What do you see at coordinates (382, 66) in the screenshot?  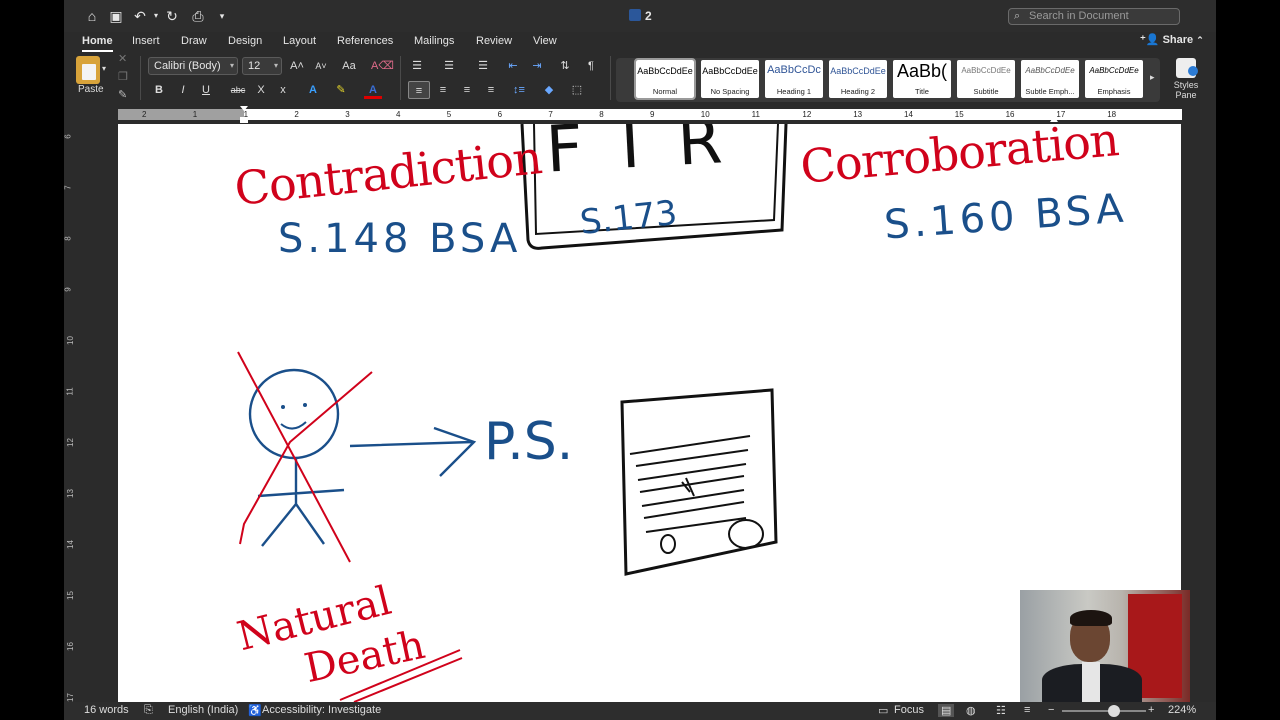 I see `clear-formatting-icon: A⌫` at bounding box center [382, 66].